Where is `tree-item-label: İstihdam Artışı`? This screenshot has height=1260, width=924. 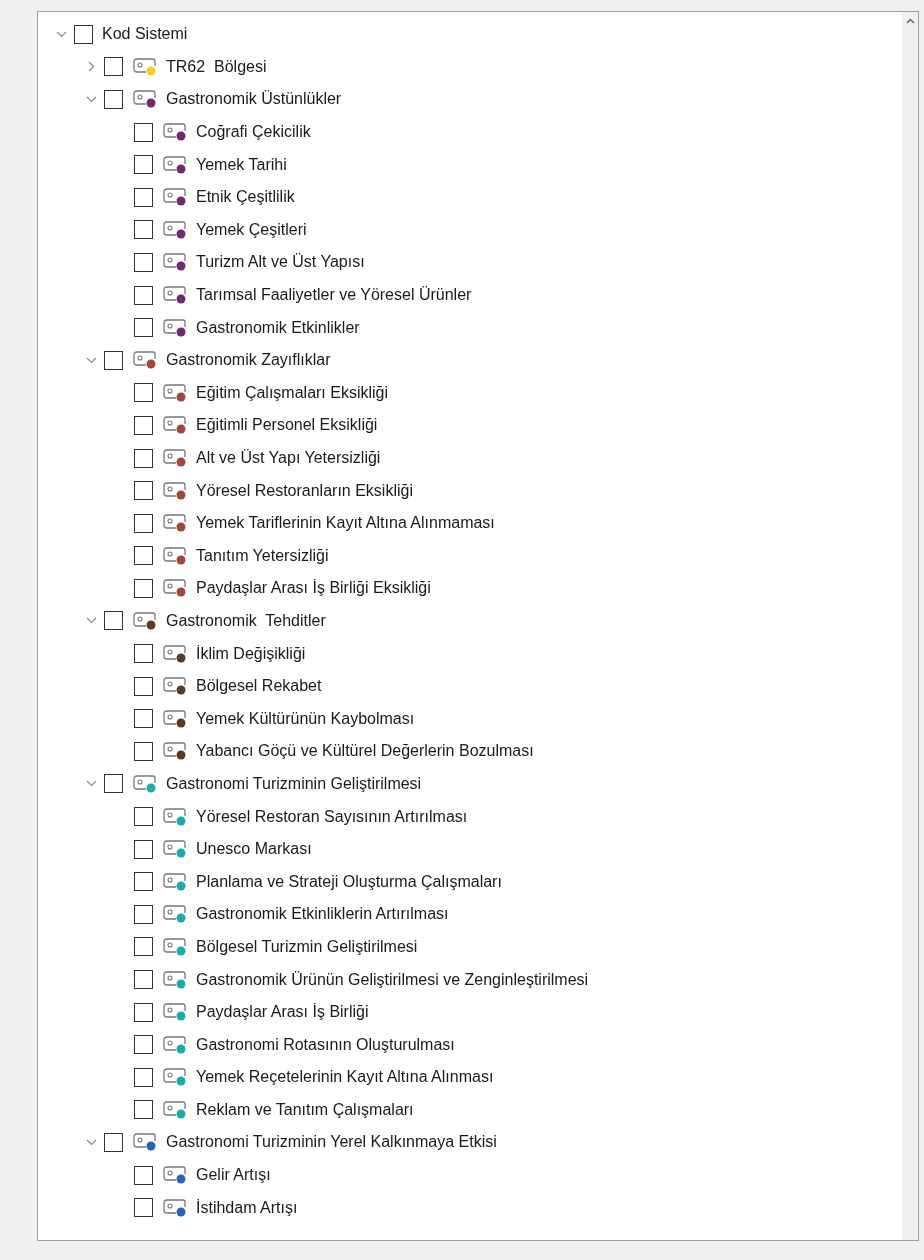 tree-item-label: İstihdam Artışı is located at coordinates (247, 1207).